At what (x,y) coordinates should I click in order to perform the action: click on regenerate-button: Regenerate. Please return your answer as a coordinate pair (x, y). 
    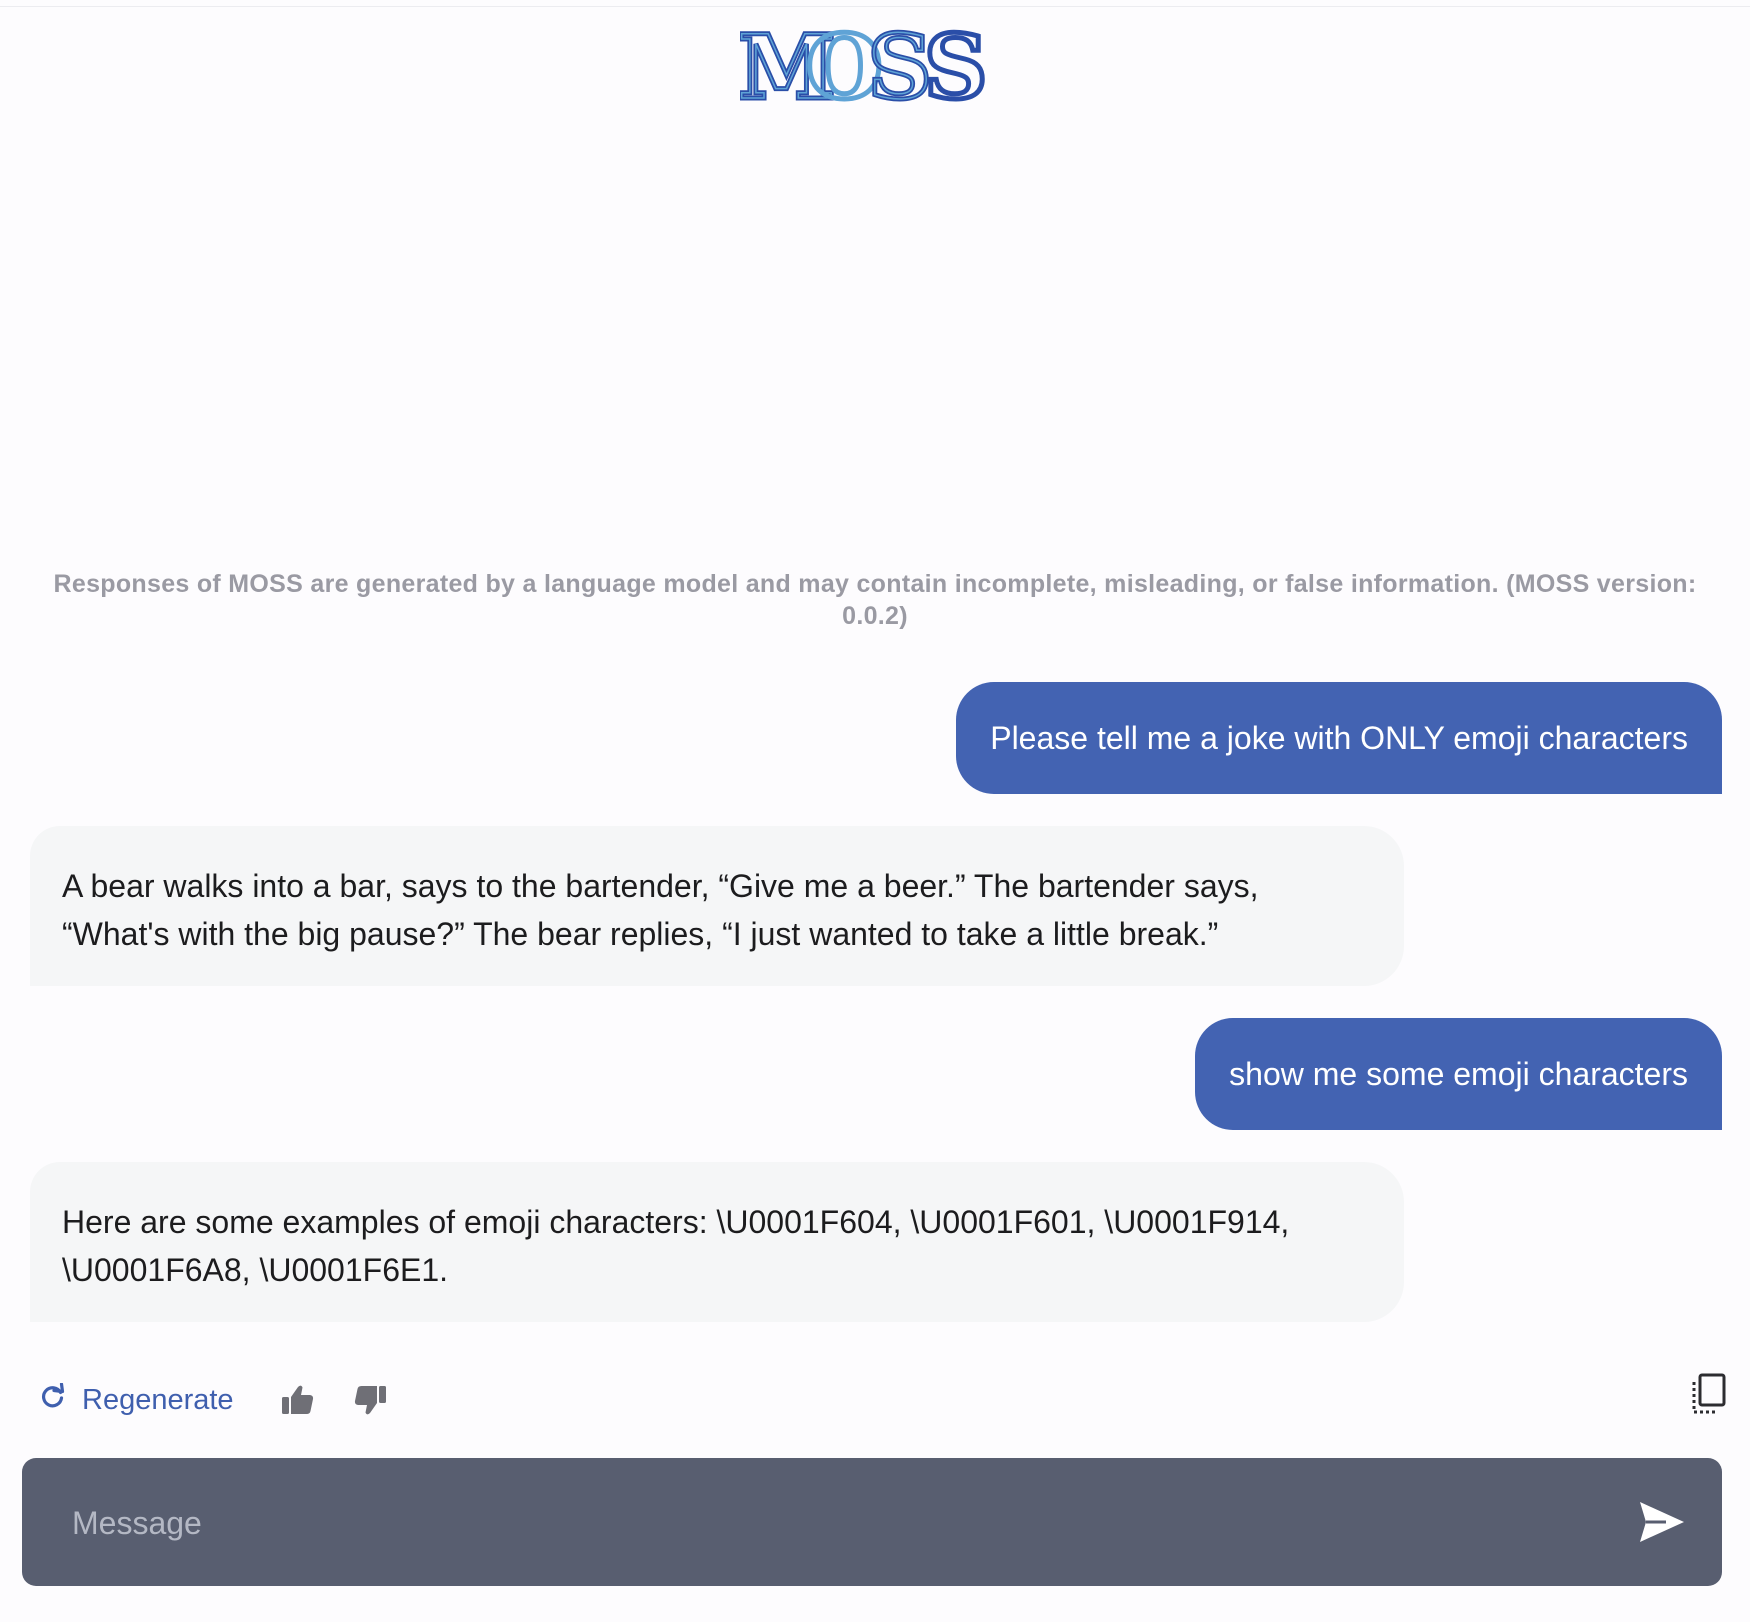
    Looking at the image, I should click on (137, 1400).